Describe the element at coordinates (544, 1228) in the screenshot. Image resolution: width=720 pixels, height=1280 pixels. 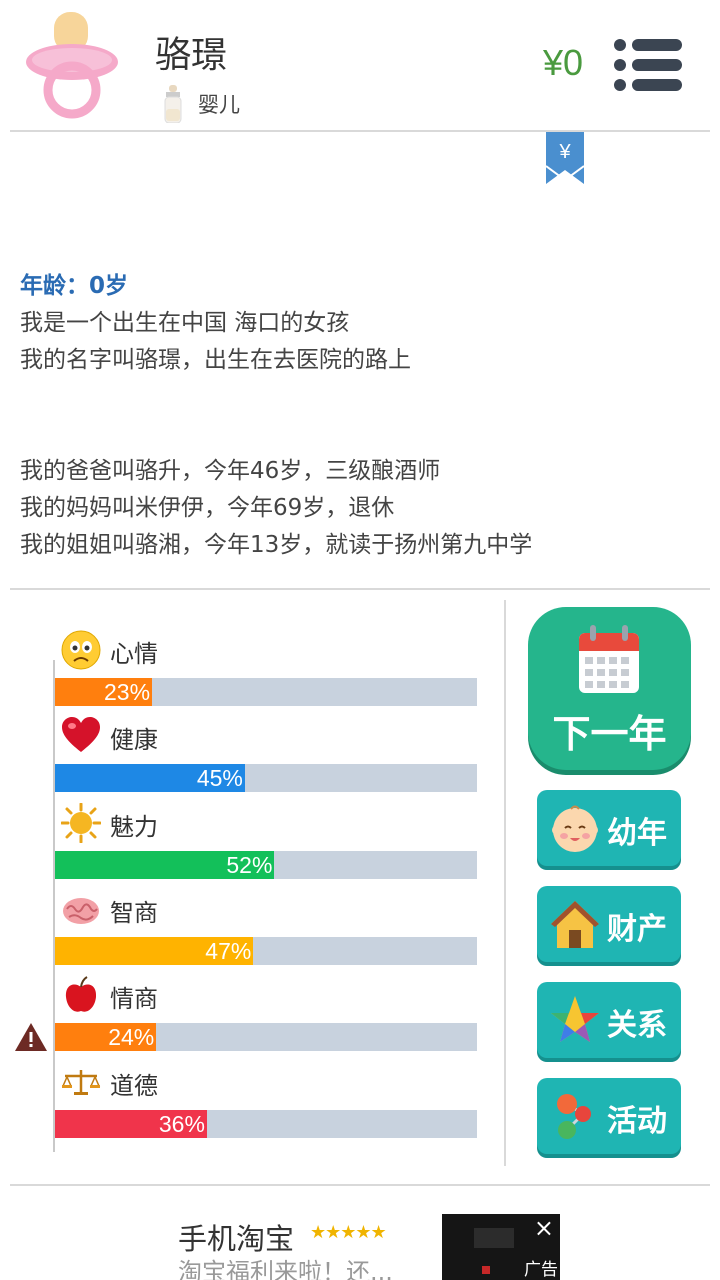
I see `close-icon: ×` at that location.